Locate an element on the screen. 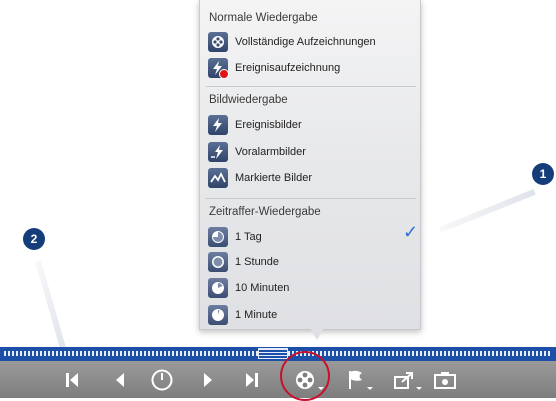  menu-item-event-images: Ereignisbilder is located at coordinates (255, 125).